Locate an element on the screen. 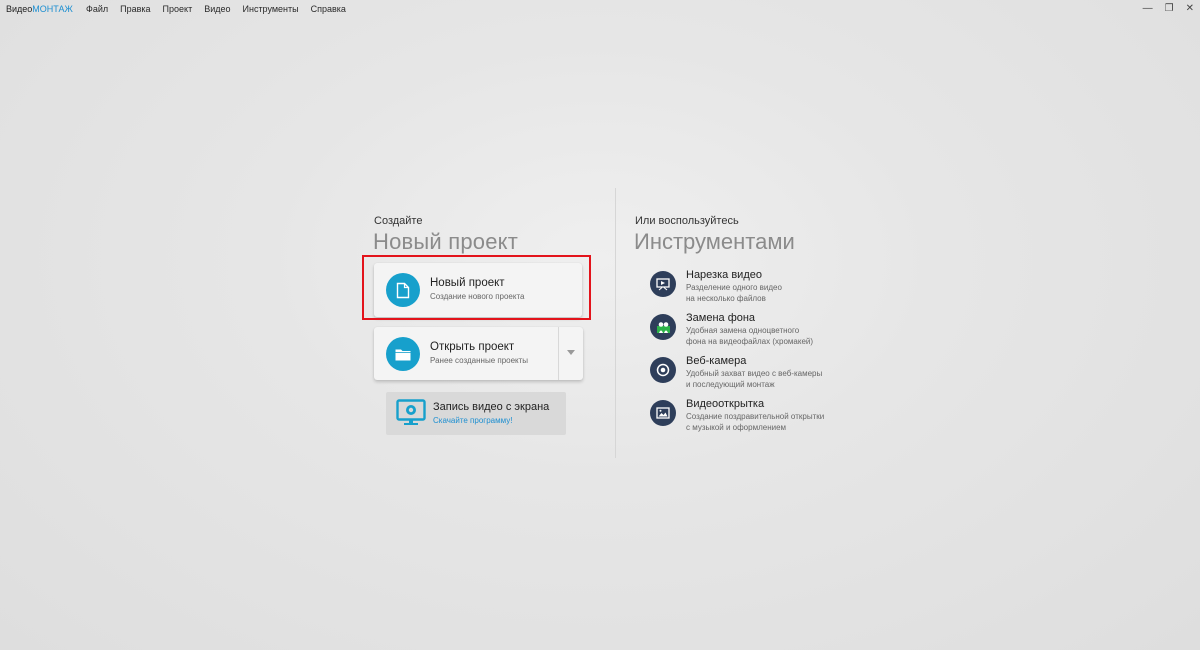 This screenshot has height=650, width=1200. open-project-divider is located at coordinates (558, 353).